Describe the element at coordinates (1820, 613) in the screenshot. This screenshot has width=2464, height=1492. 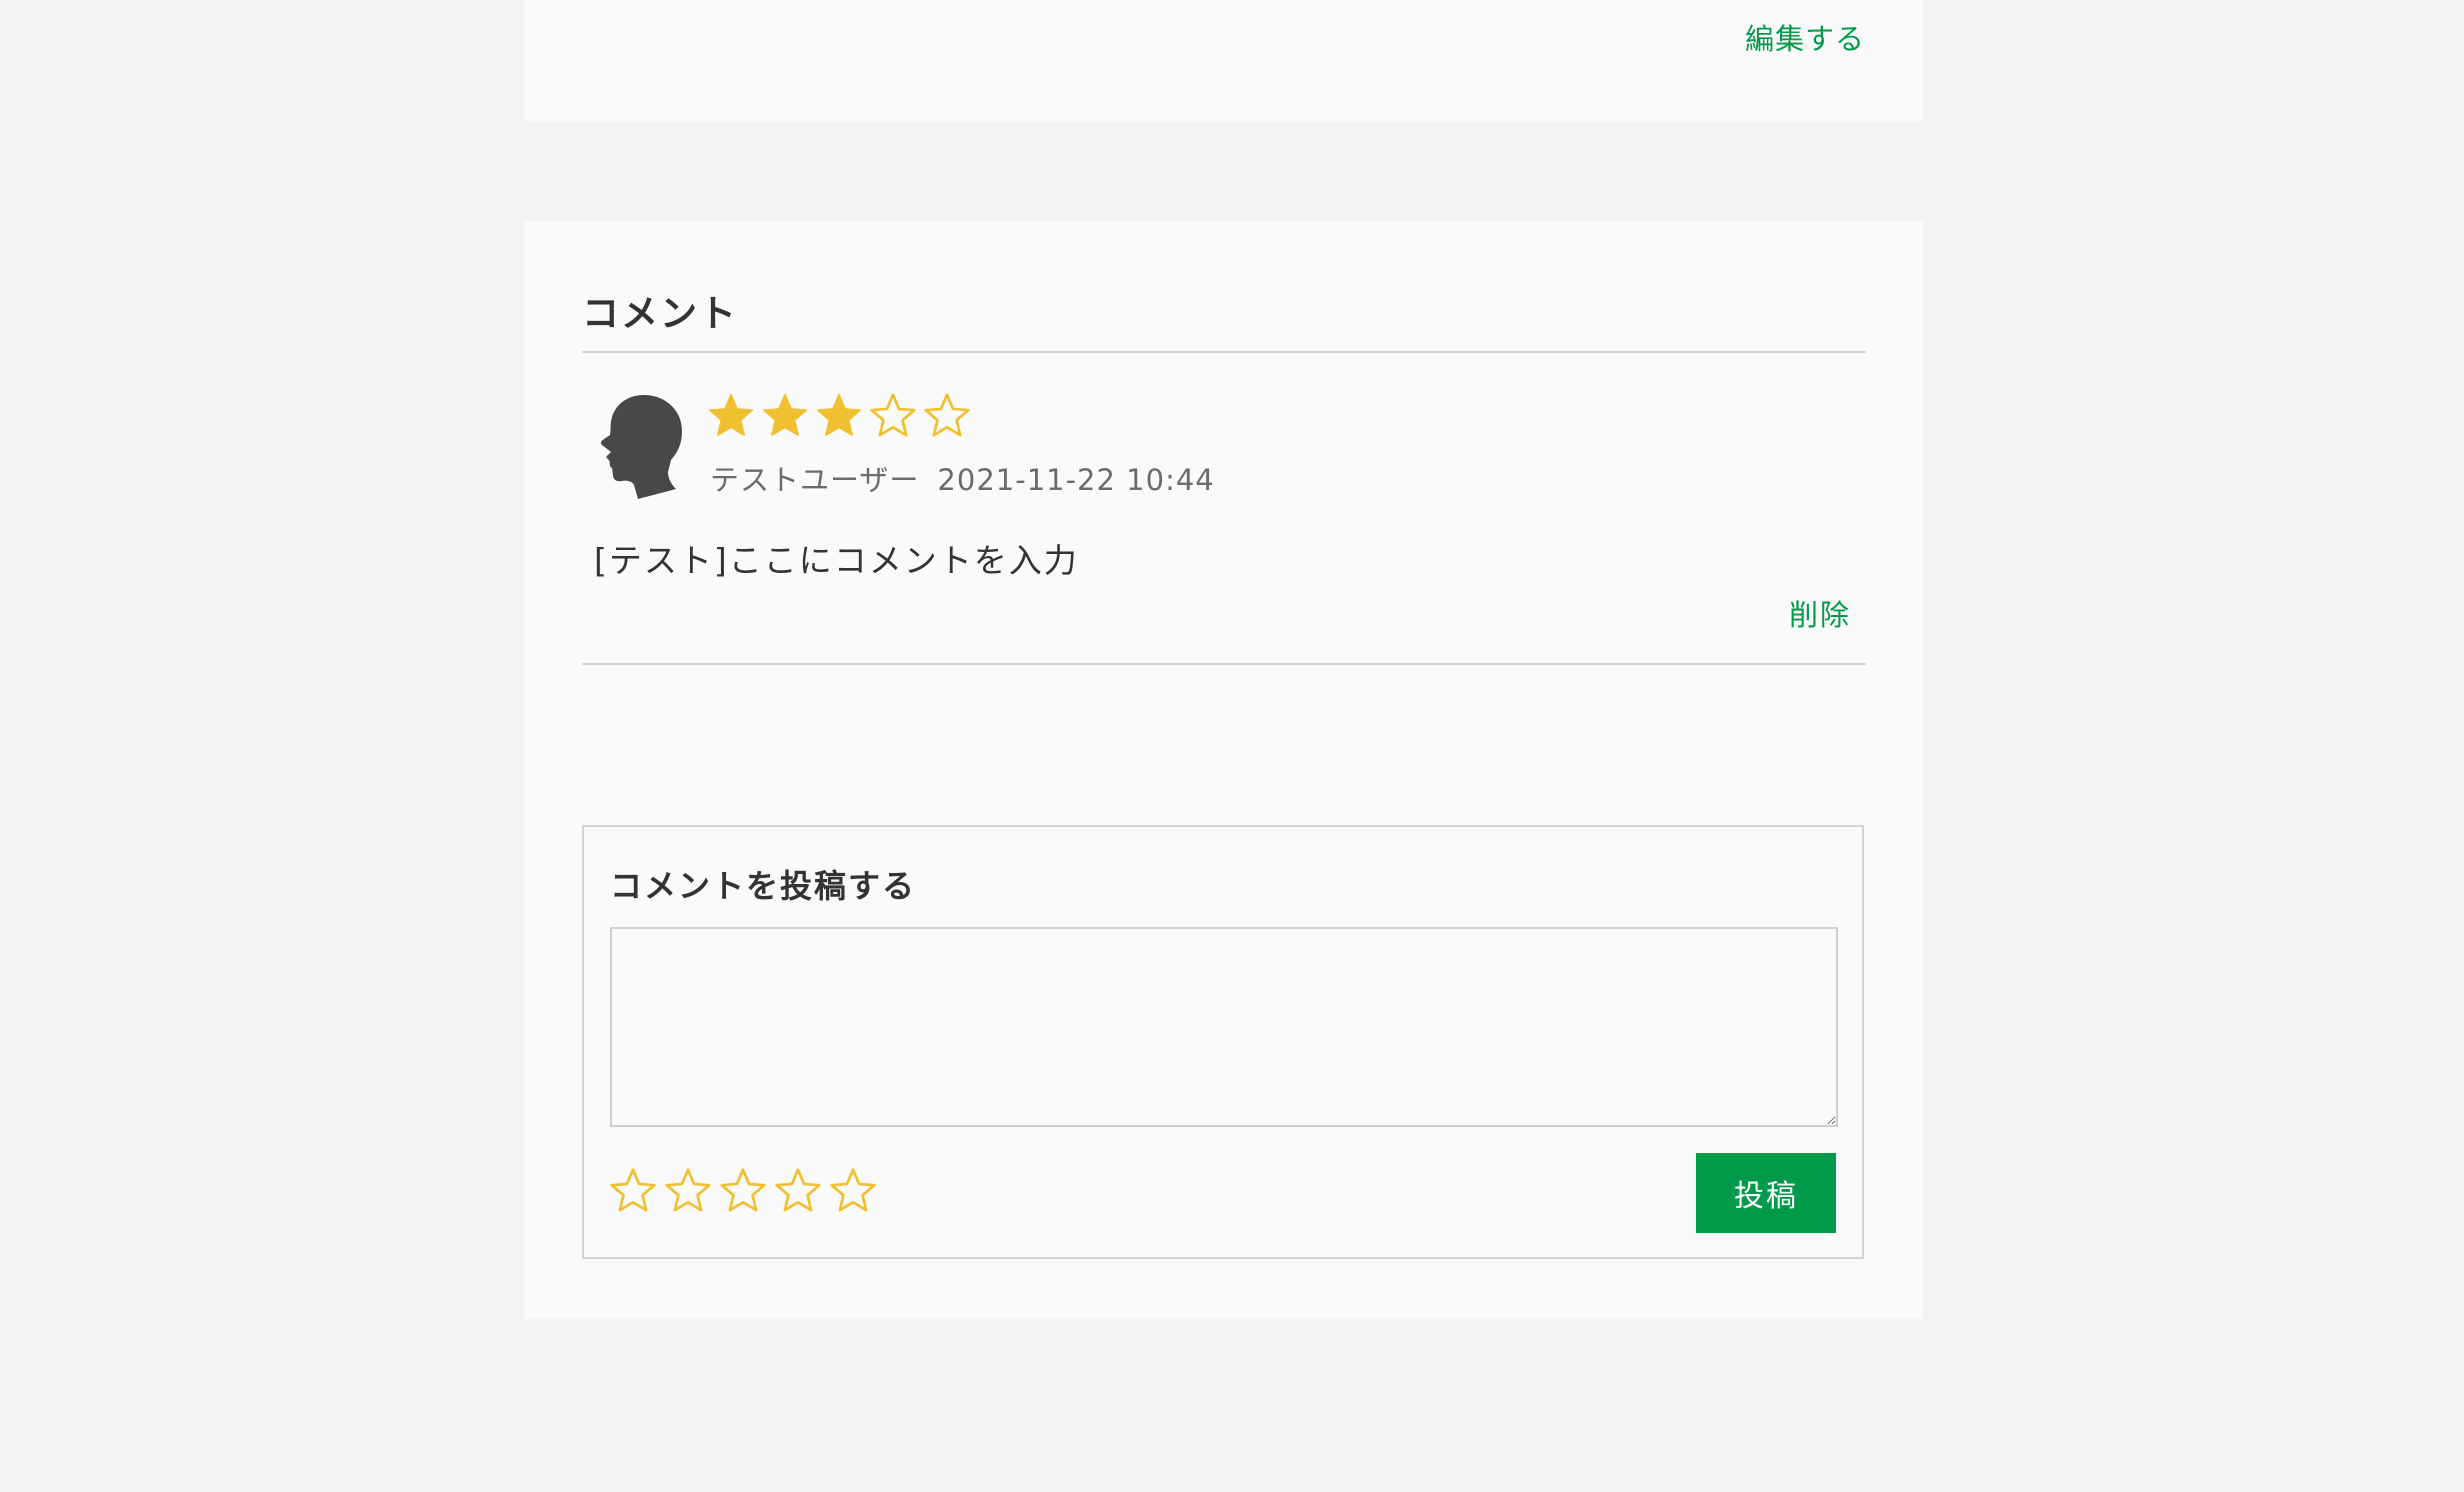
I see `delete-comment-link: 削除` at that location.